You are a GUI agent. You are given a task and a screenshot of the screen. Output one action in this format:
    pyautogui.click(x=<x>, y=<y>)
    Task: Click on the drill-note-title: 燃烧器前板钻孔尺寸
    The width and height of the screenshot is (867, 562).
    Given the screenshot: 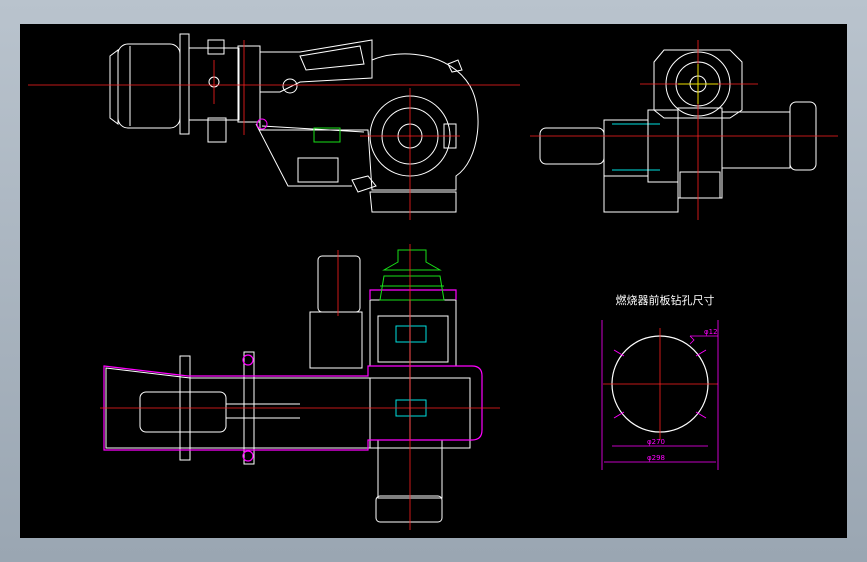 What is the action you would take?
    pyautogui.click(x=665, y=300)
    